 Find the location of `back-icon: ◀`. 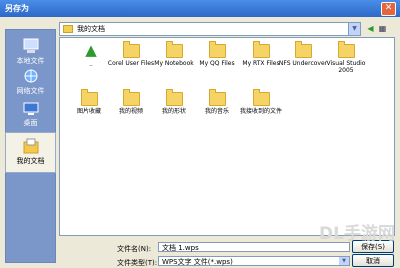

back-icon: ◀ is located at coordinates (370, 28).